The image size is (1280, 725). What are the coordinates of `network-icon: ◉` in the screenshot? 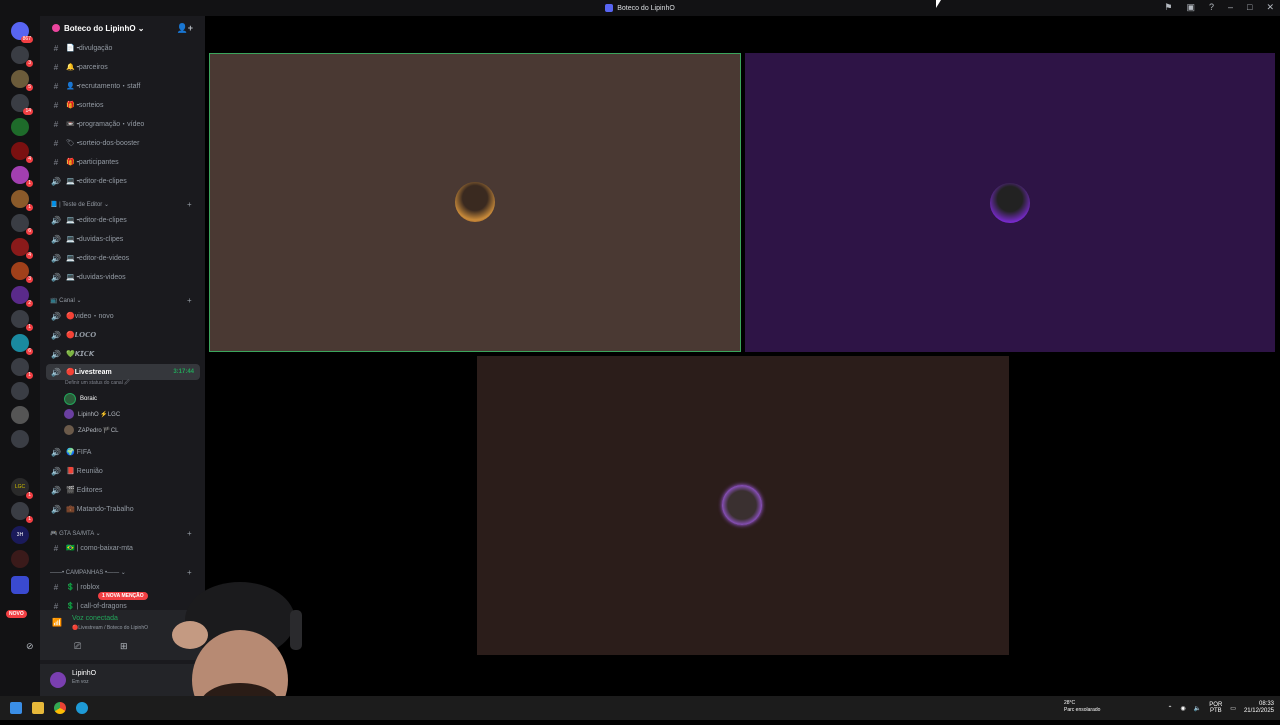 It's located at (1183, 708).